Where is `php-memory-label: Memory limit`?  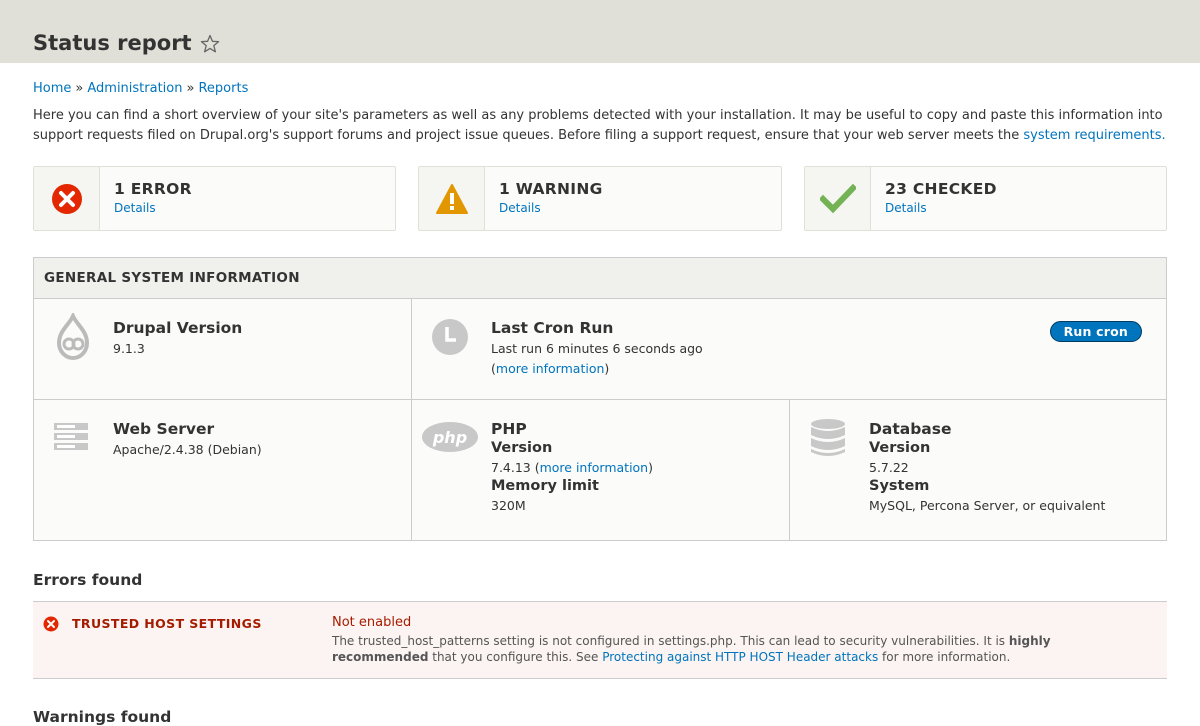 php-memory-label: Memory limit is located at coordinates (545, 486).